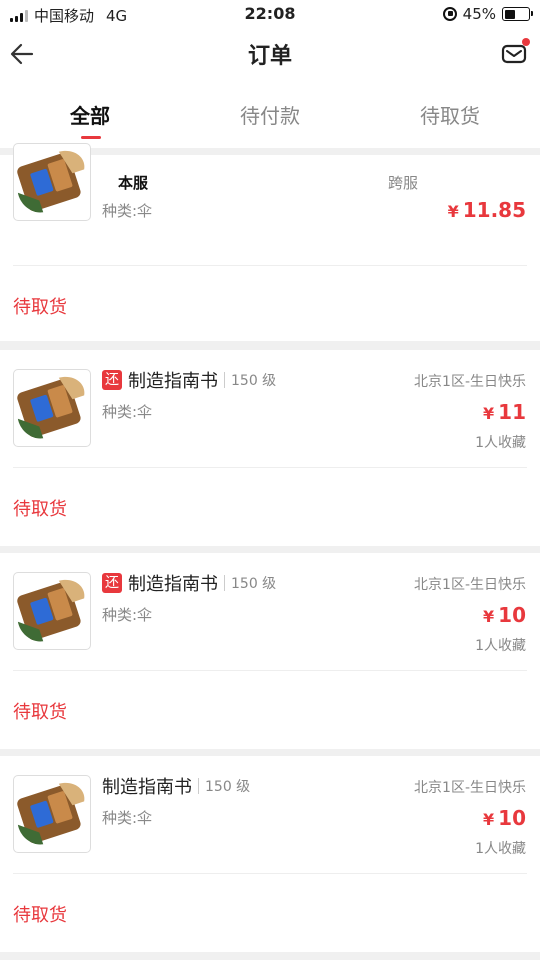 The height and width of the screenshot is (960, 540). I want to click on filter-cross-server: 跨服, so click(403, 182).